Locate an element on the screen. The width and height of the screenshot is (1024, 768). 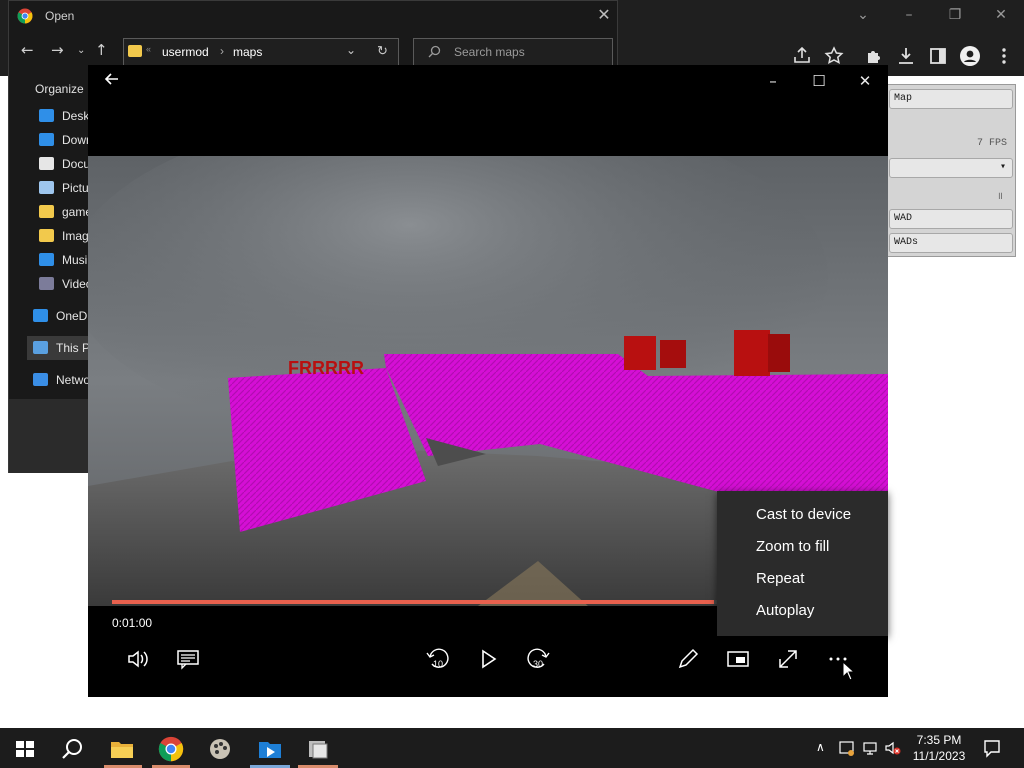
notifications-icon is located at coordinates (992, 748).